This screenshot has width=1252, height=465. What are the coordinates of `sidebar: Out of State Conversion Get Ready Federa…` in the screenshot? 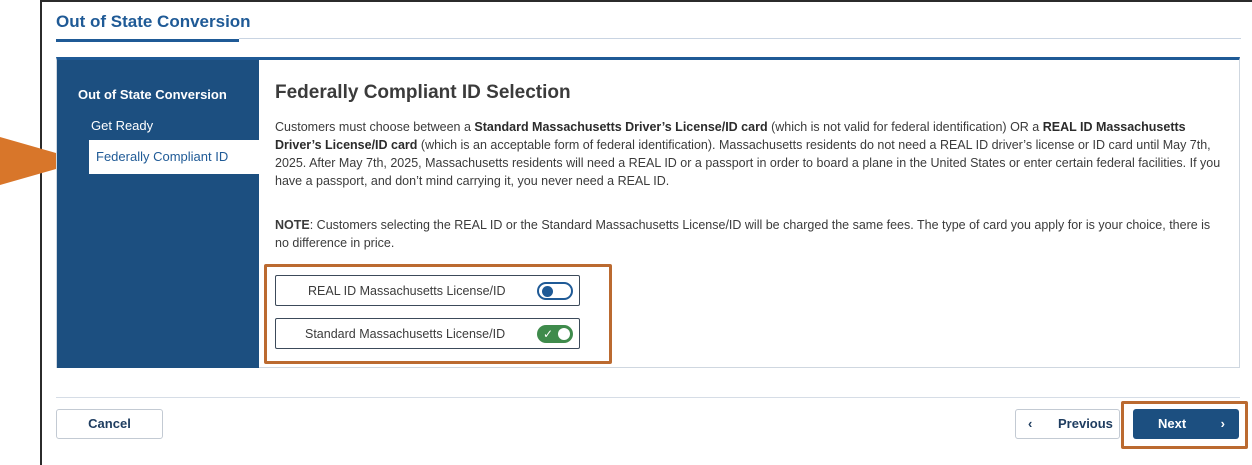 It's located at (158, 214).